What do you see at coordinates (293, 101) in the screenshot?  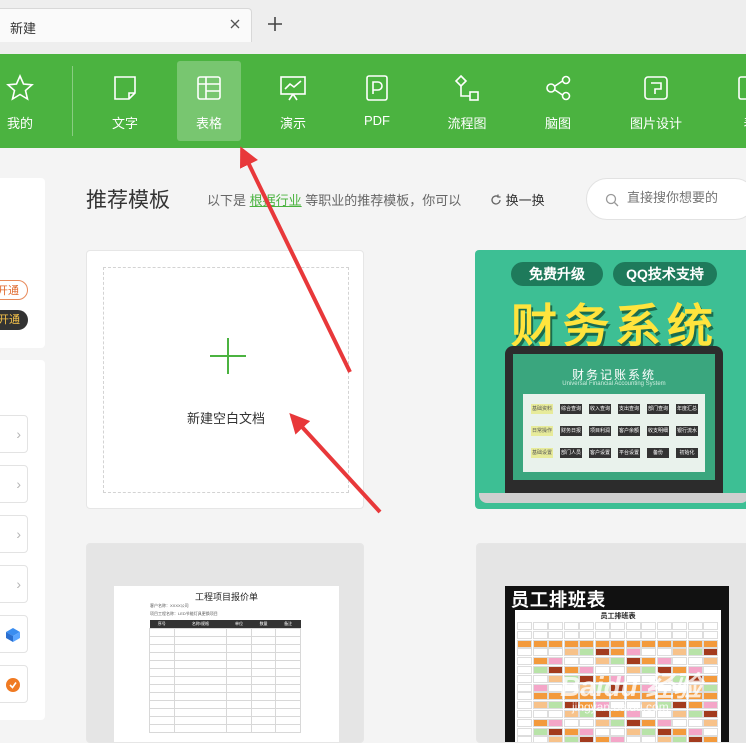 I see `tool-presentation: 演示` at bounding box center [293, 101].